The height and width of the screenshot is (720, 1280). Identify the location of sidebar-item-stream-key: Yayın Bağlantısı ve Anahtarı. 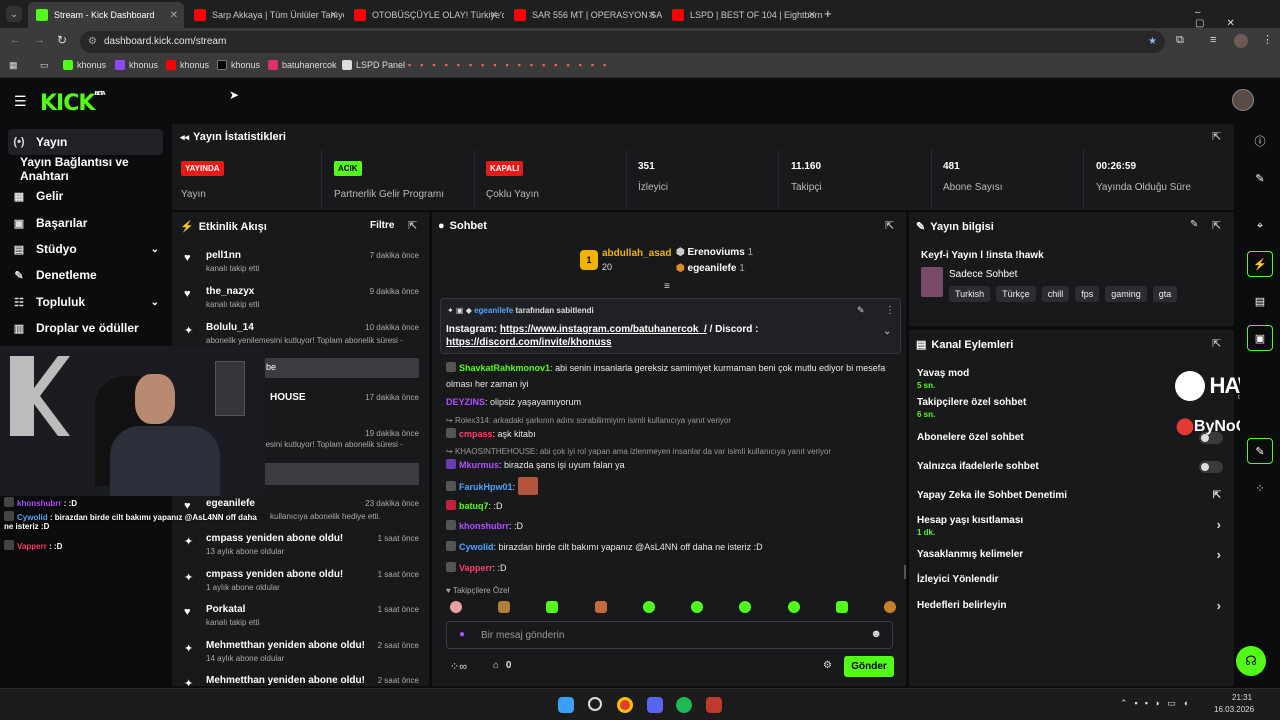
(95, 169).